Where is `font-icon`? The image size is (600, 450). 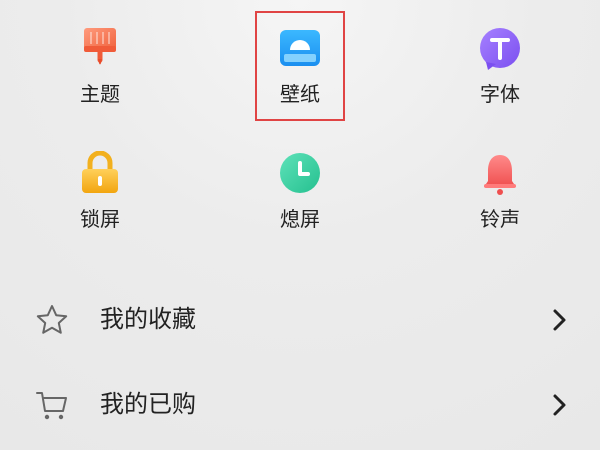 font-icon is located at coordinates (500, 49).